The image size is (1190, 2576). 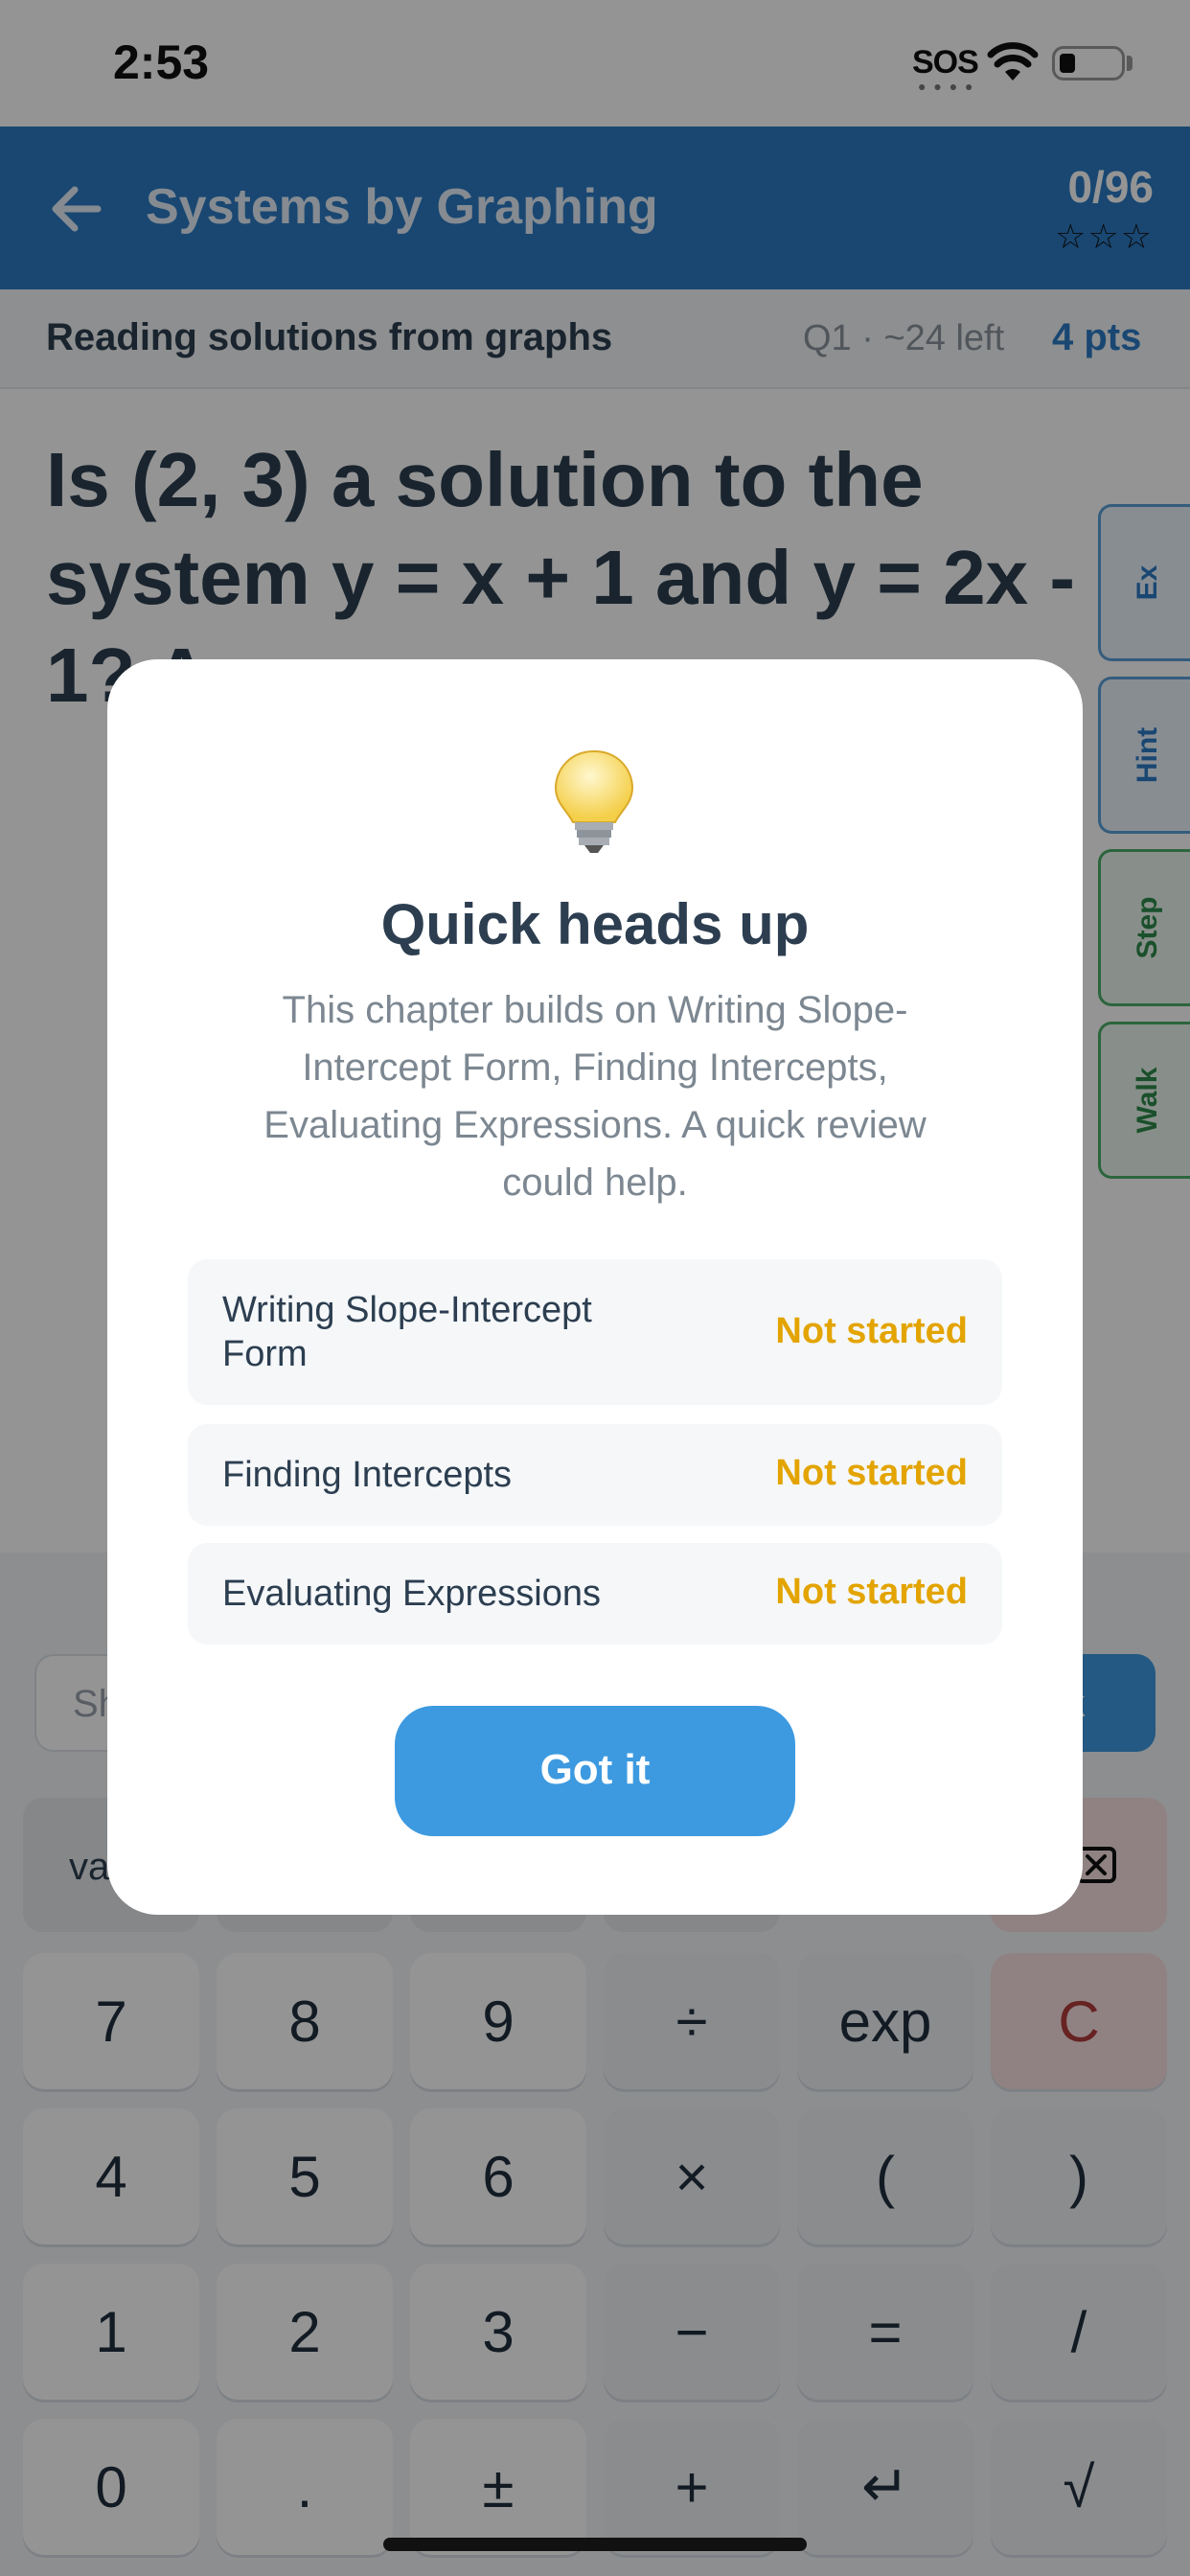 What do you see at coordinates (595, 2544) in the screenshot?
I see `home-indicator` at bounding box center [595, 2544].